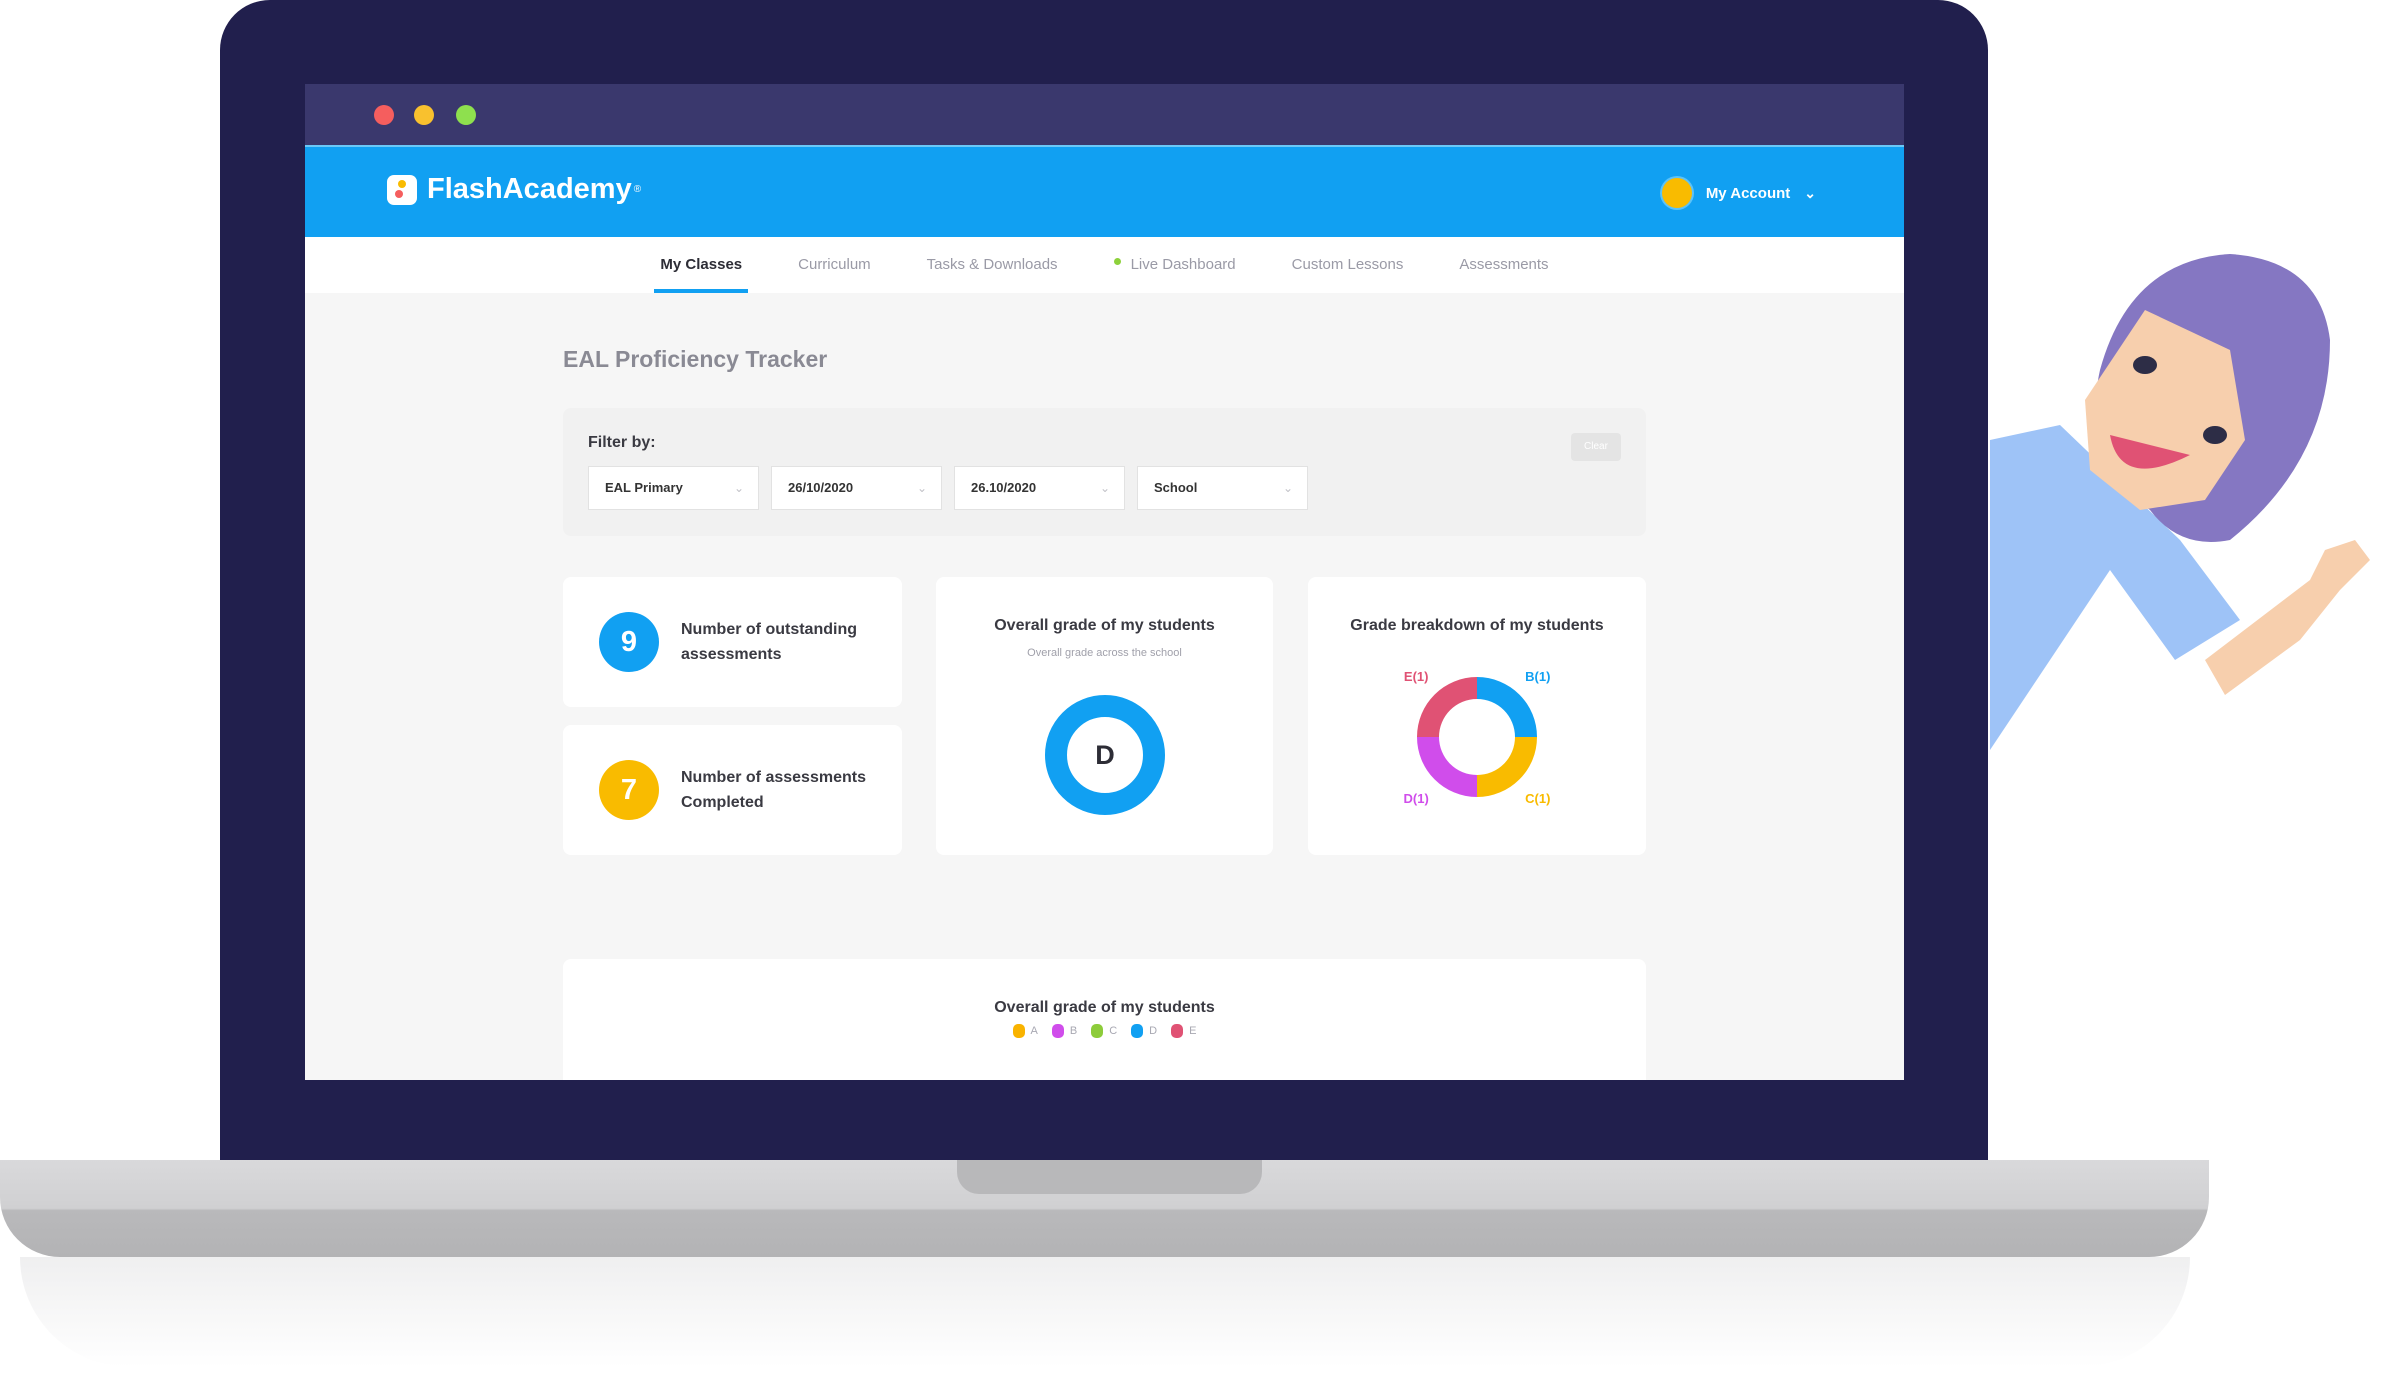 The height and width of the screenshot is (1374, 2394). What do you see at coordinates (1537, 798) in the screenshot?
I see `donut-label-C: C(1)` at bounding box center [1537, 798].